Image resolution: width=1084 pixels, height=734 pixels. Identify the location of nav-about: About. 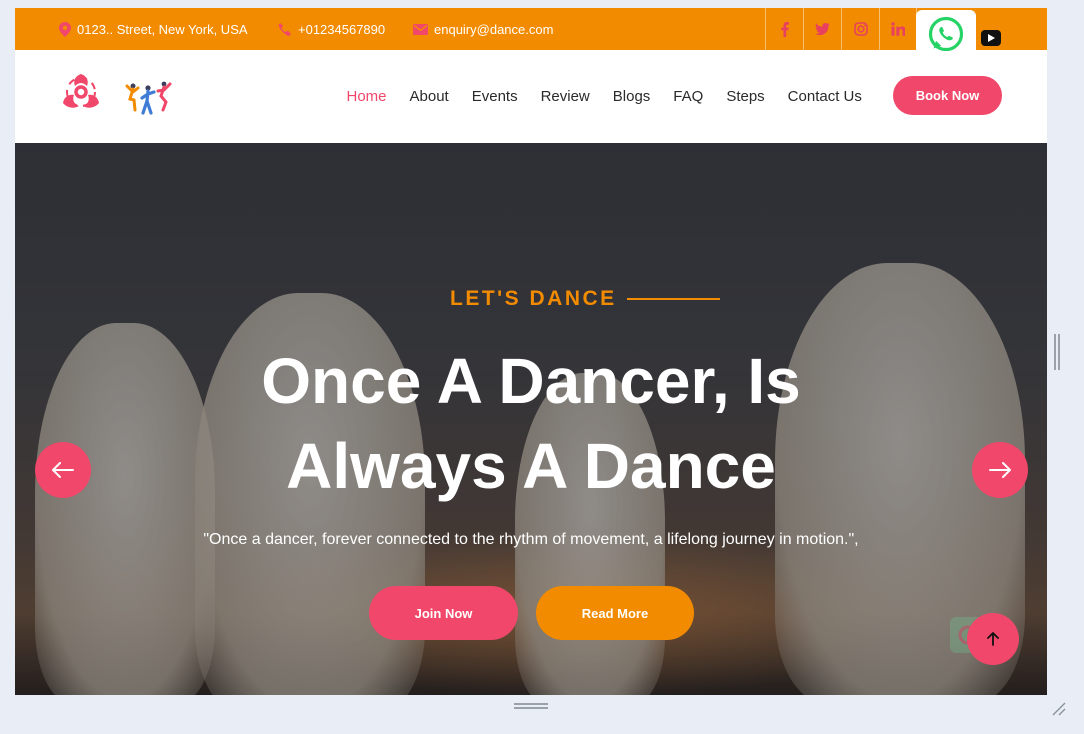
(429, 96).